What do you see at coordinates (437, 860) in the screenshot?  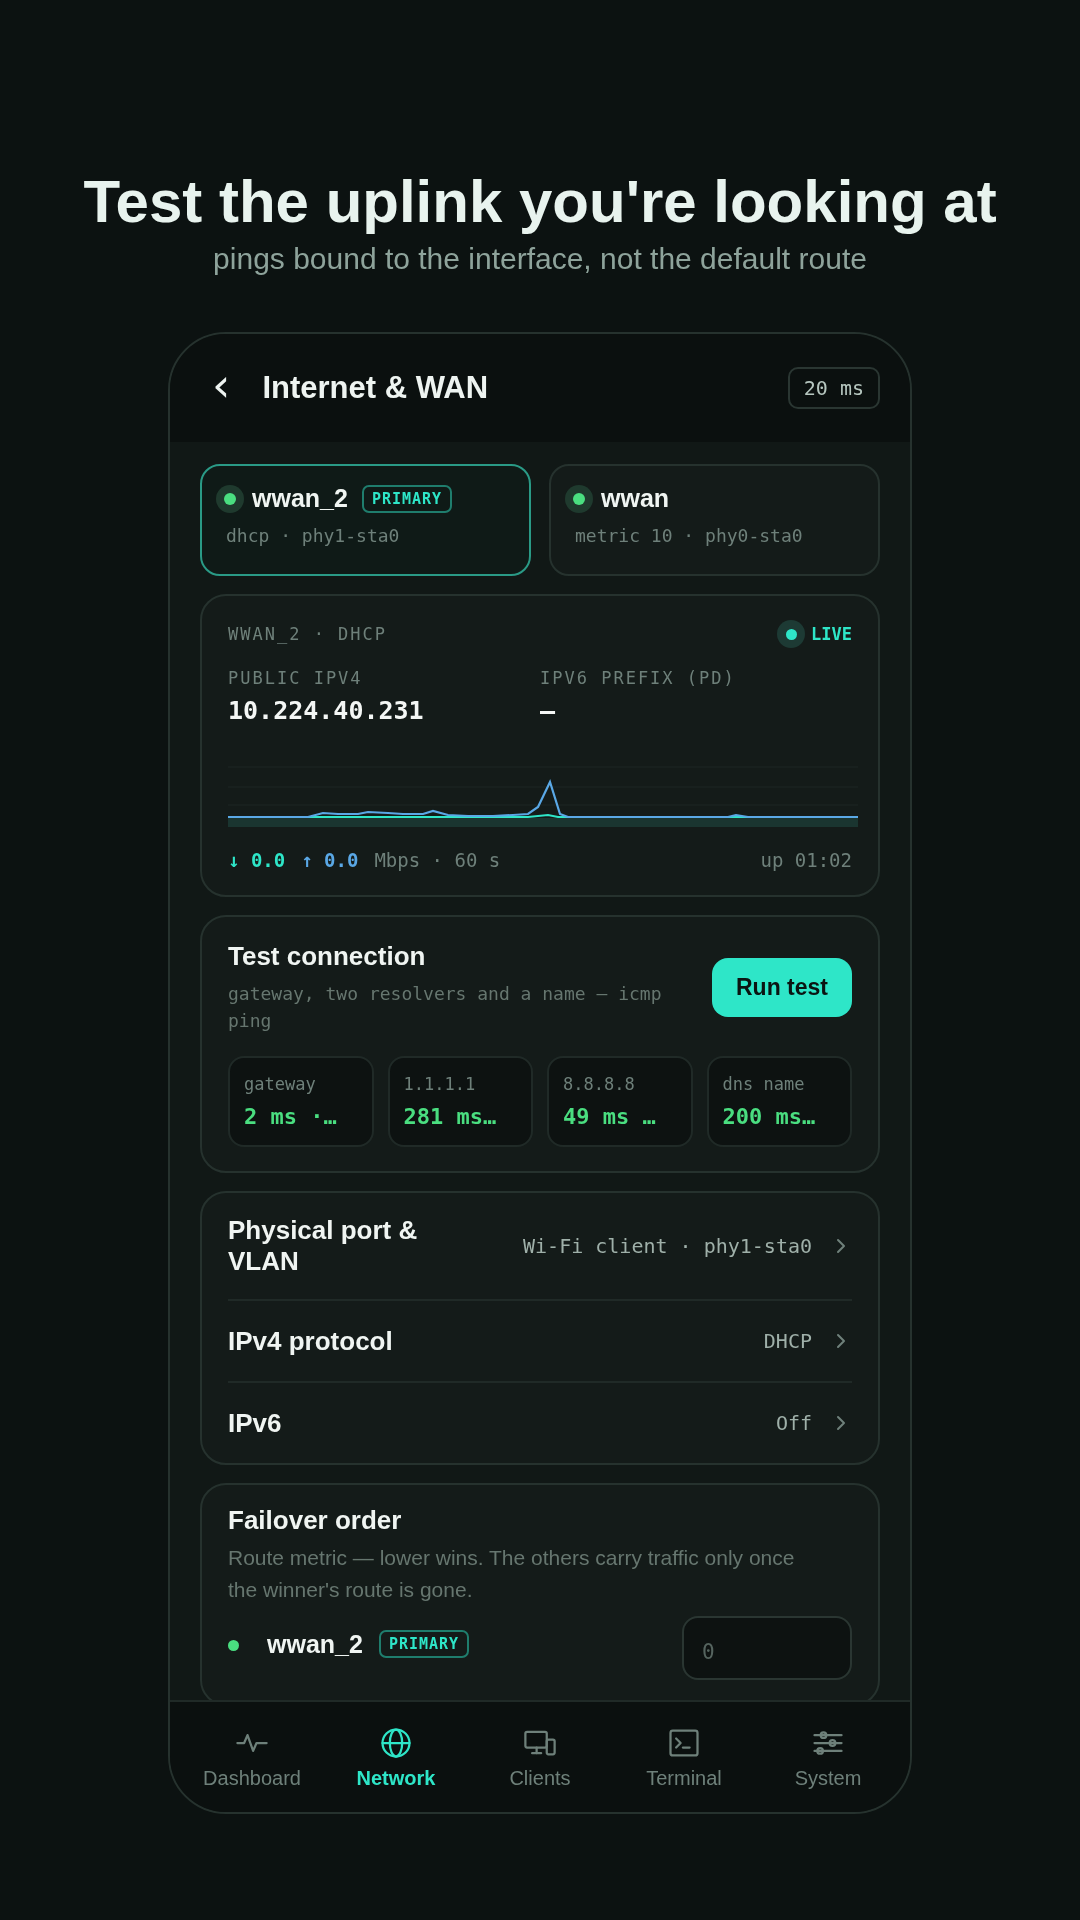 I see `rate-unit: Mbps · 60 s` at bounding box center [437, 860].